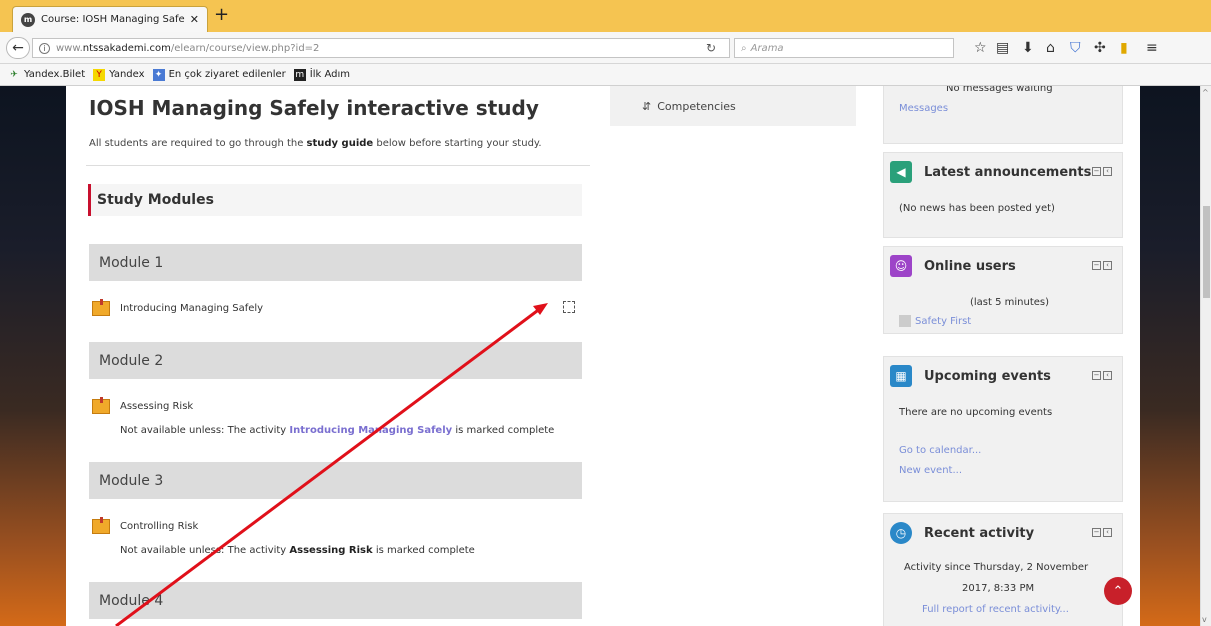 This screenshot has height=626, width=1211. I want to click on course-title: IOSH Managing Safely interactive study, so click(314, 108).